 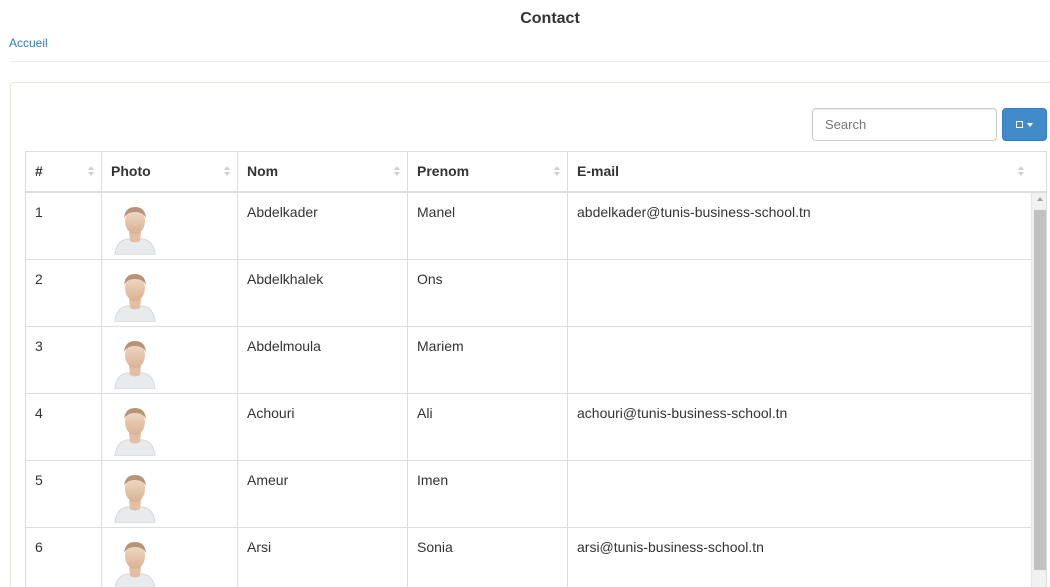 I want to click on cell-prenom: Sonia, so click(x=488, y=557).